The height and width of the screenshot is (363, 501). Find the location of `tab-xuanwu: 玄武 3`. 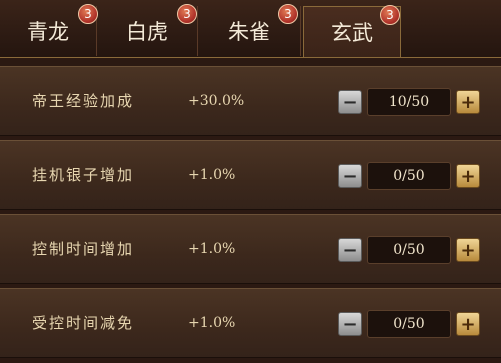

tab-xuanwu: 玄武 3 is located at coordinates (352, 31).